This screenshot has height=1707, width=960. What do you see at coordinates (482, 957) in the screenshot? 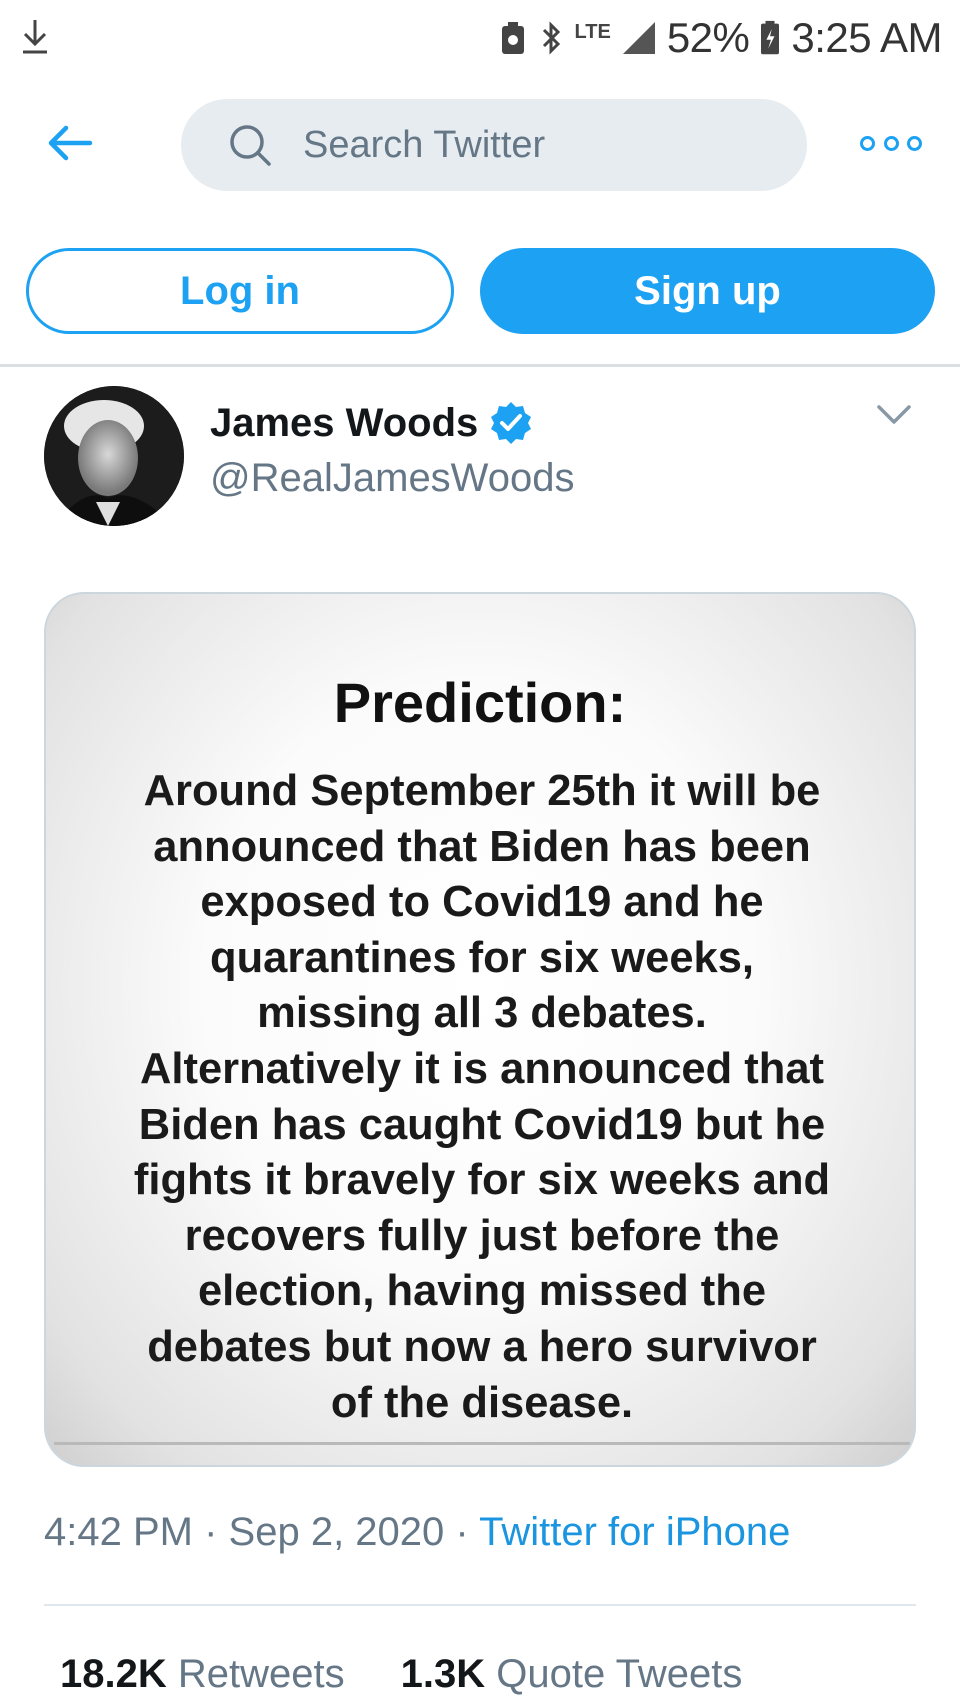
I see `image-text-line: quarantines for six weeks,` at bounding box center [482, 957].